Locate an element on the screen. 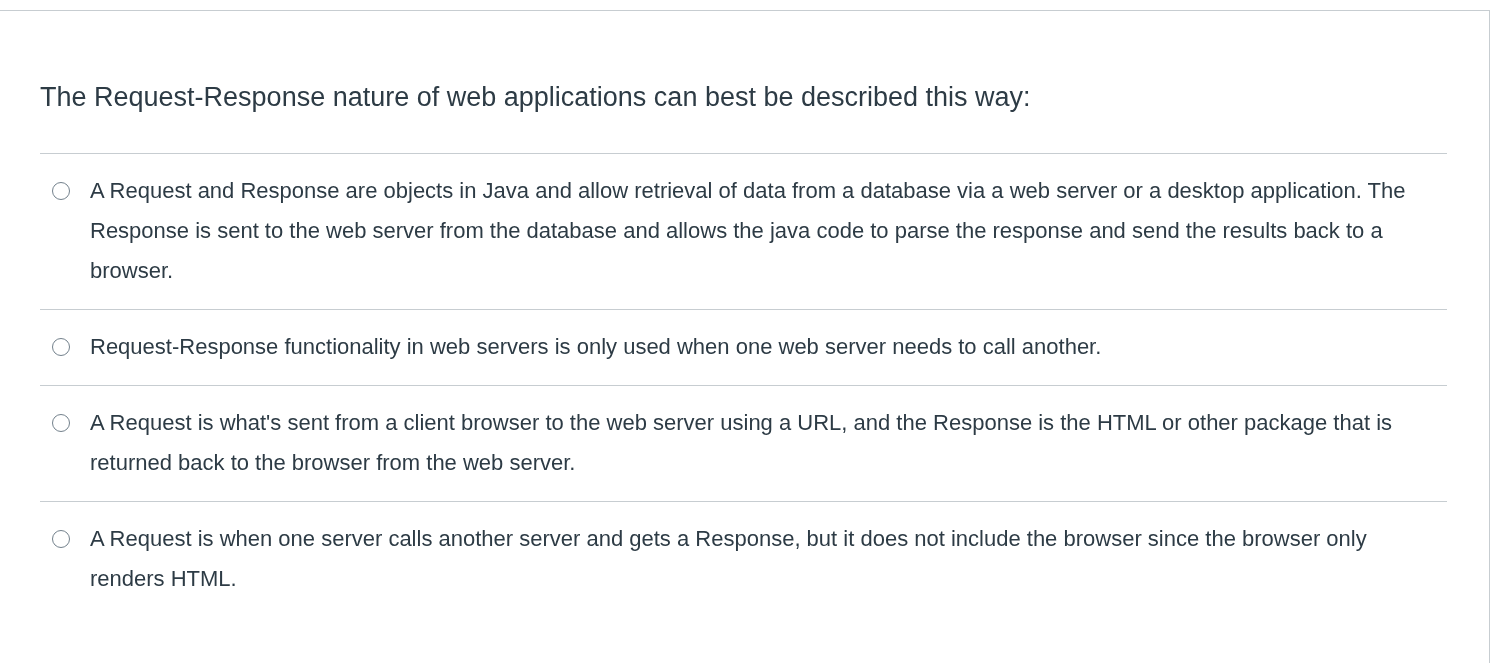 The image size is (1490, 664). question-text: The Request-Response nature of web applications can best be described this way: is located at coordinates (536, 97).